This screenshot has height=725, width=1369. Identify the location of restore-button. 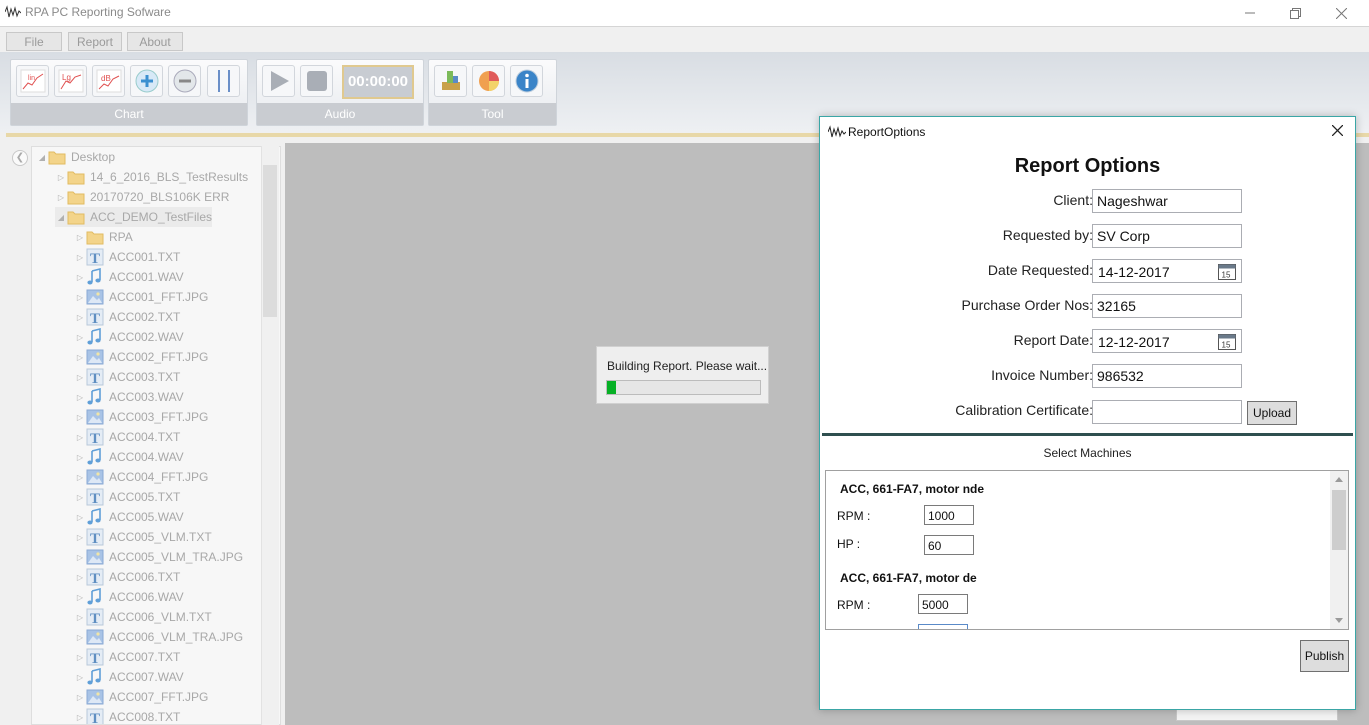
(1295, 13).